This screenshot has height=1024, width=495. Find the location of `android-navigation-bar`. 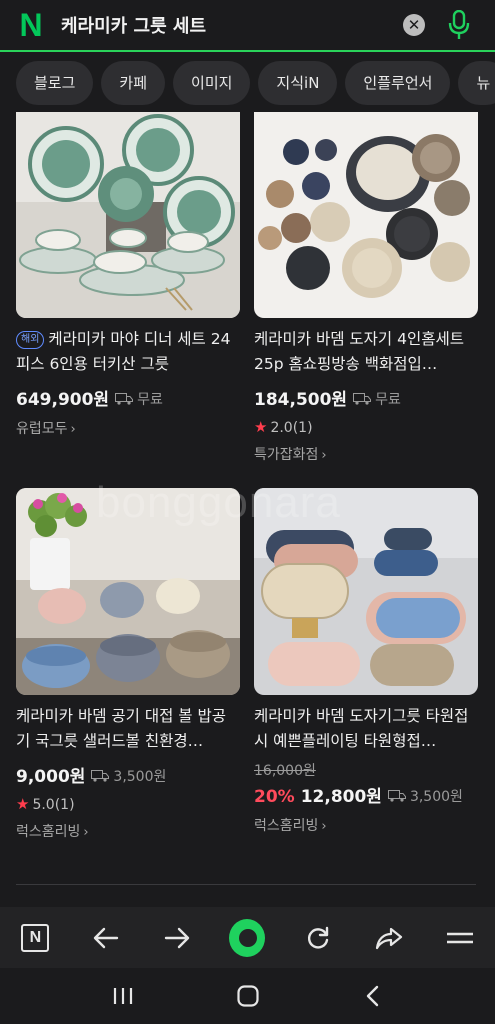

android-navigation-bar is located at coordinates (247, 996).